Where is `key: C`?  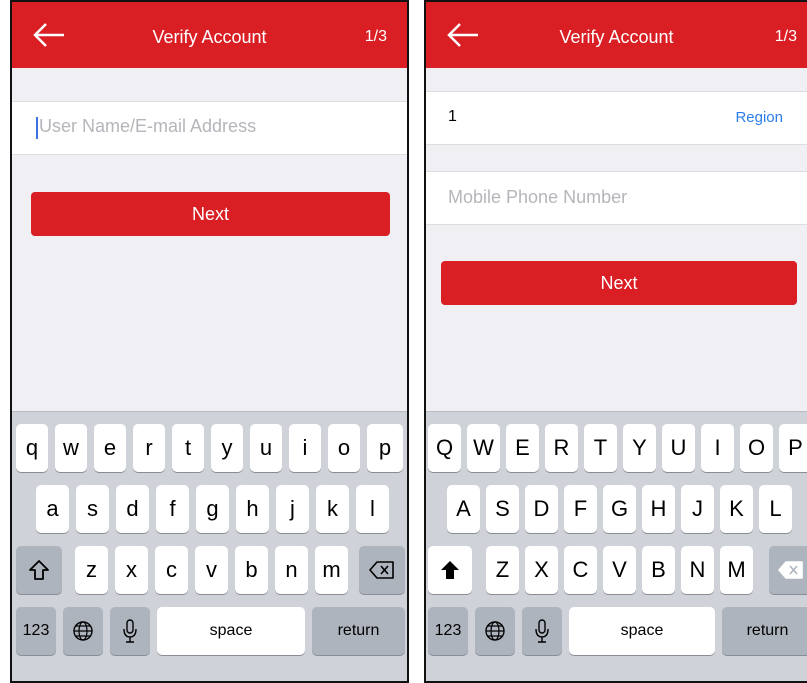 key: C is located at coordinates (580, 570).